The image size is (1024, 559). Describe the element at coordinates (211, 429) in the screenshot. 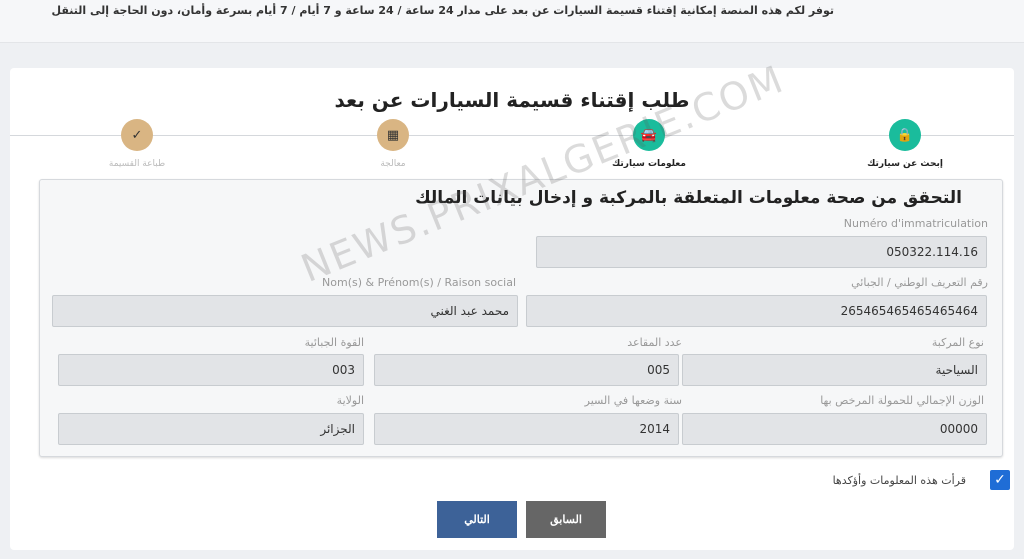

I see `wilaya-field: الجزائر` at that location.